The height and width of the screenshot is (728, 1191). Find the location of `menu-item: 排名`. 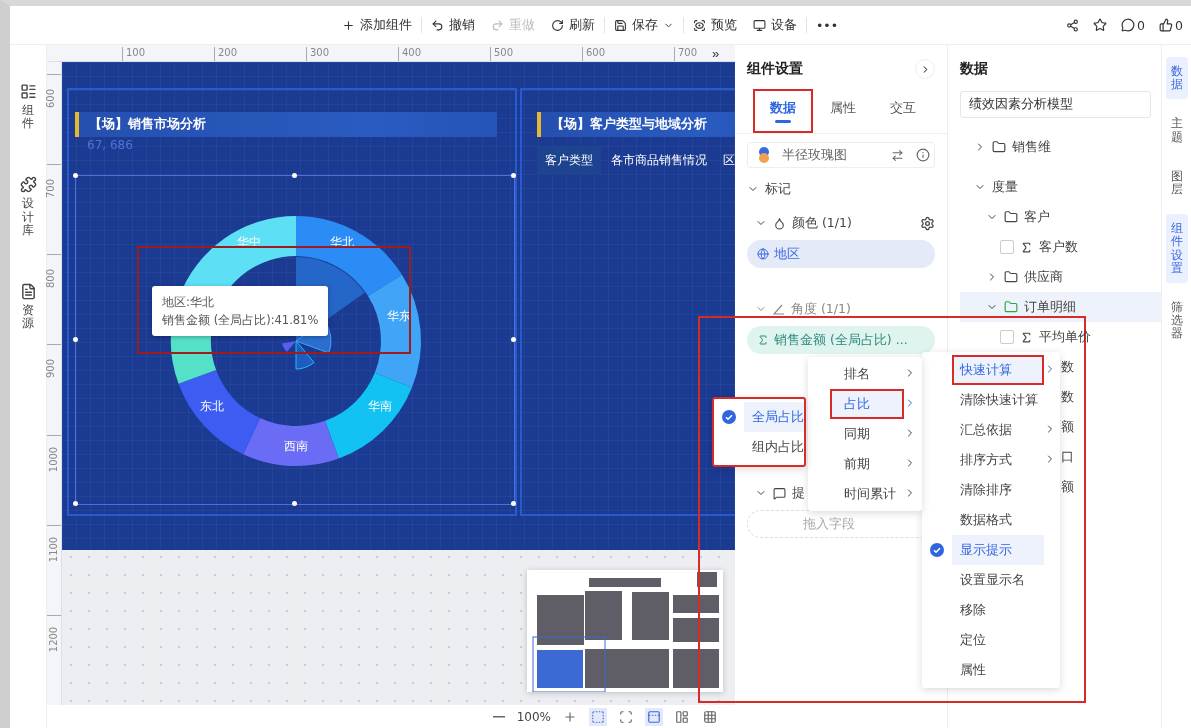

menu-item: 排名 is located at coordinates (865, 374).